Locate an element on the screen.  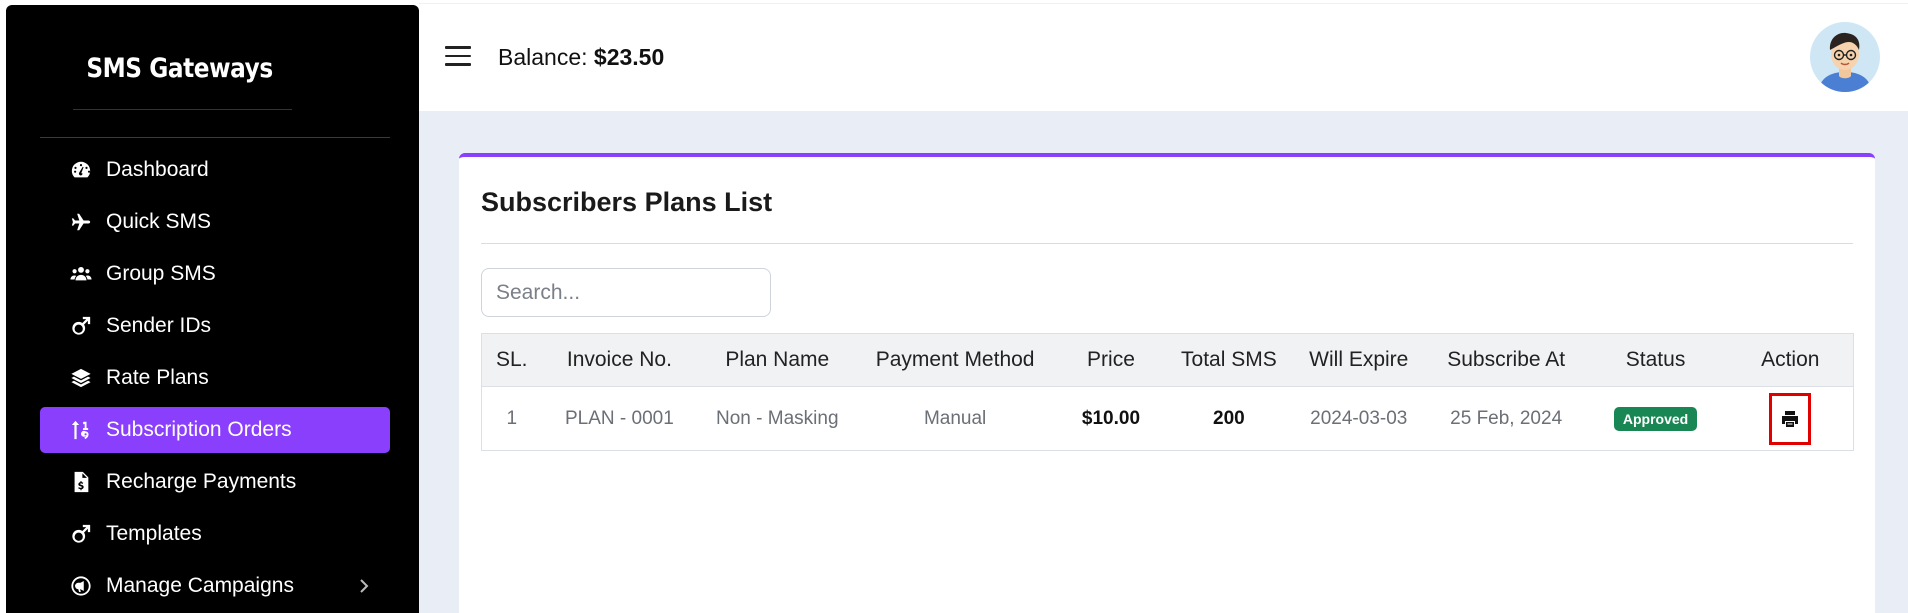
col-header-price: Price is located at coordinates (1111, 360).